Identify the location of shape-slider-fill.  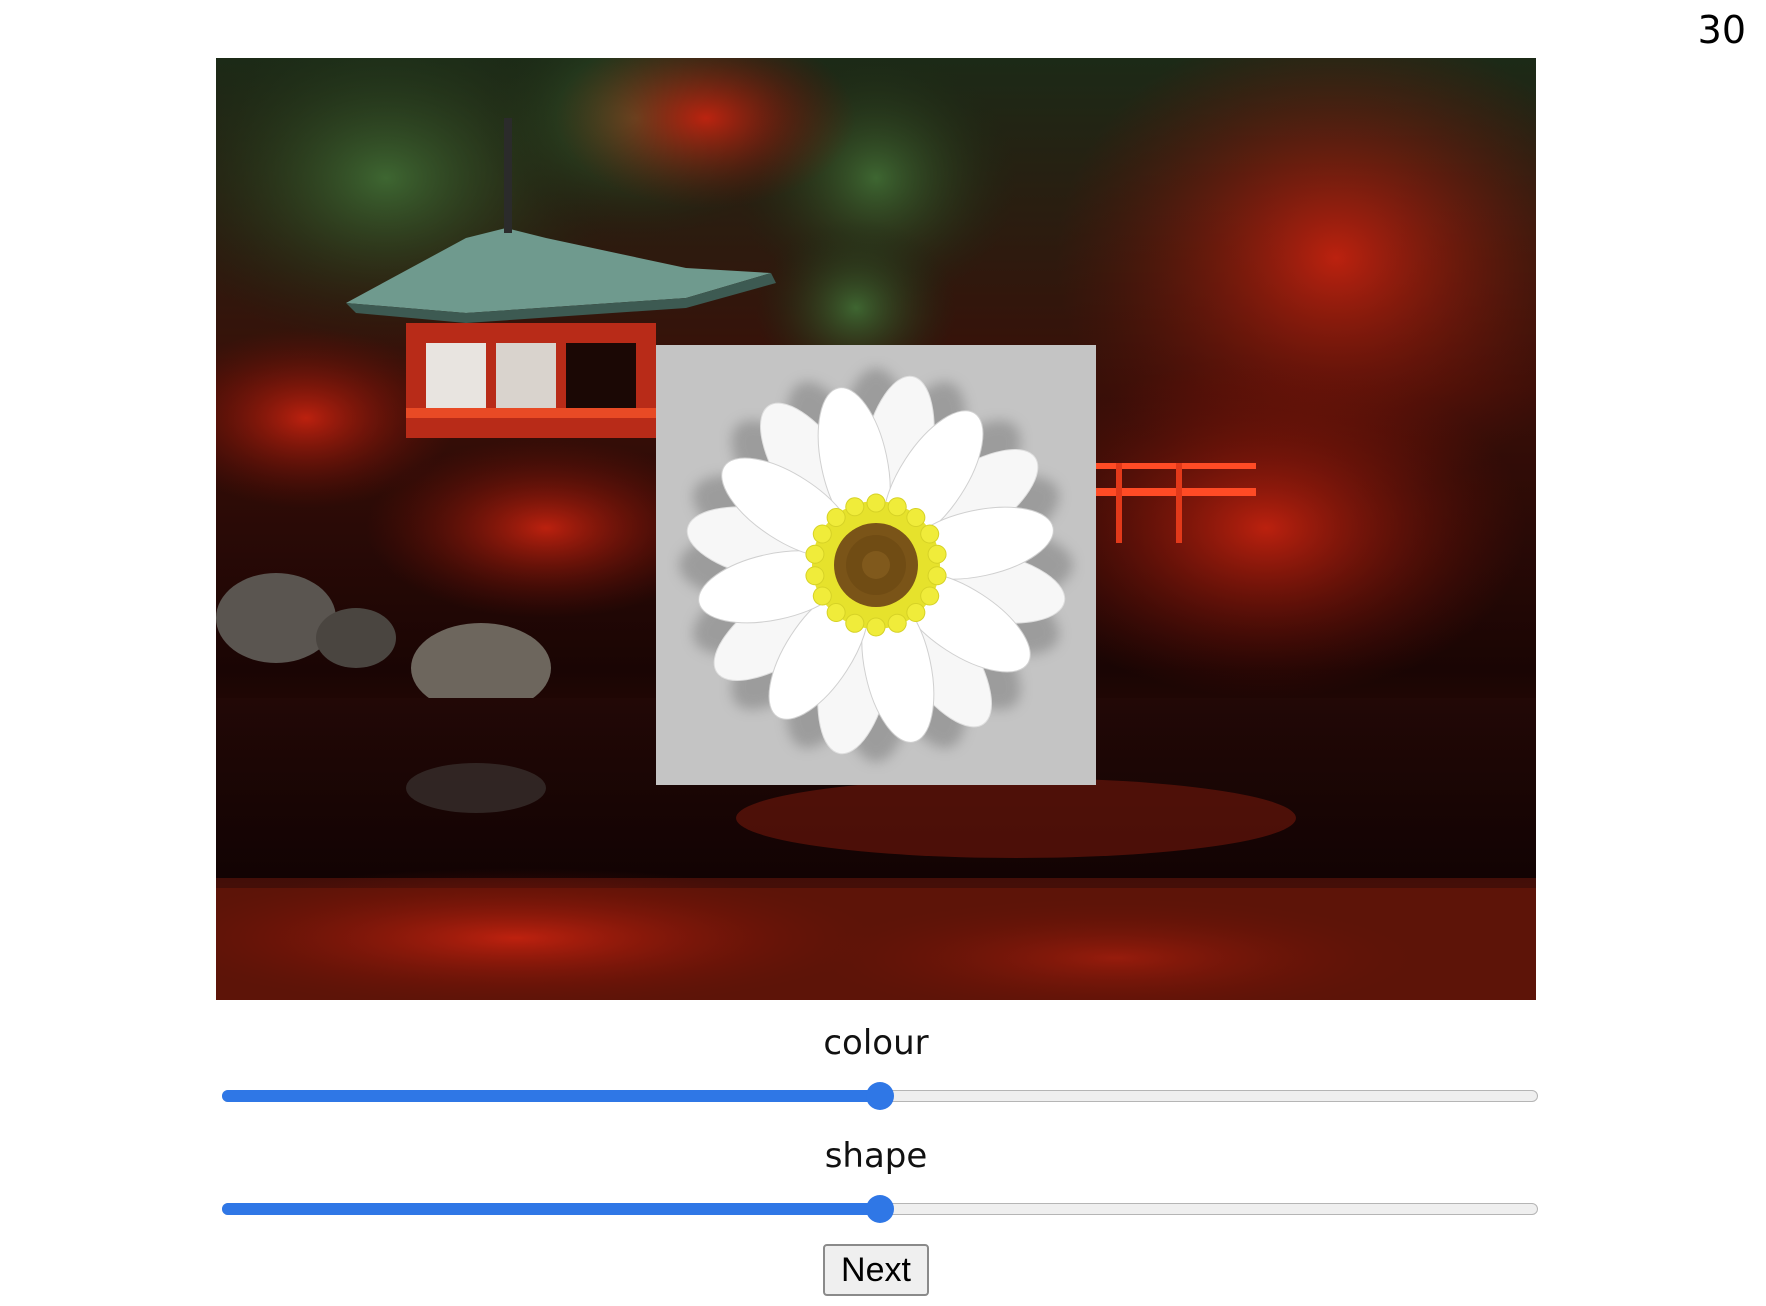
(551, 1209).